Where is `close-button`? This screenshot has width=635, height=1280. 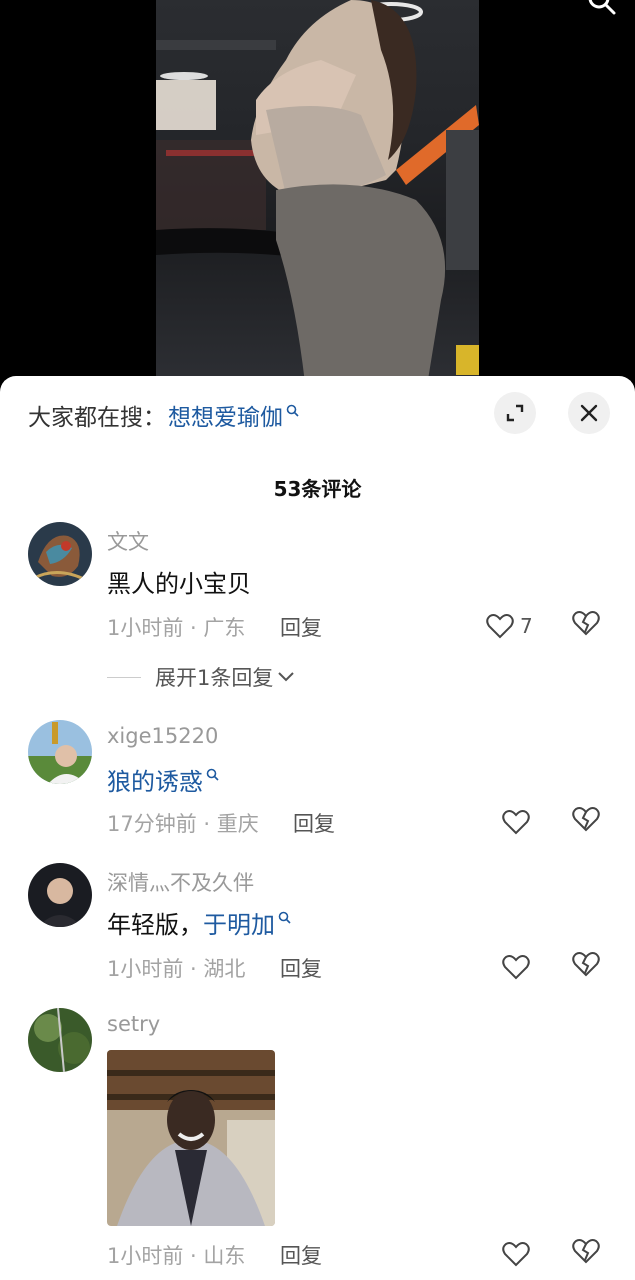 close-button is located at coordinates (589, 413).